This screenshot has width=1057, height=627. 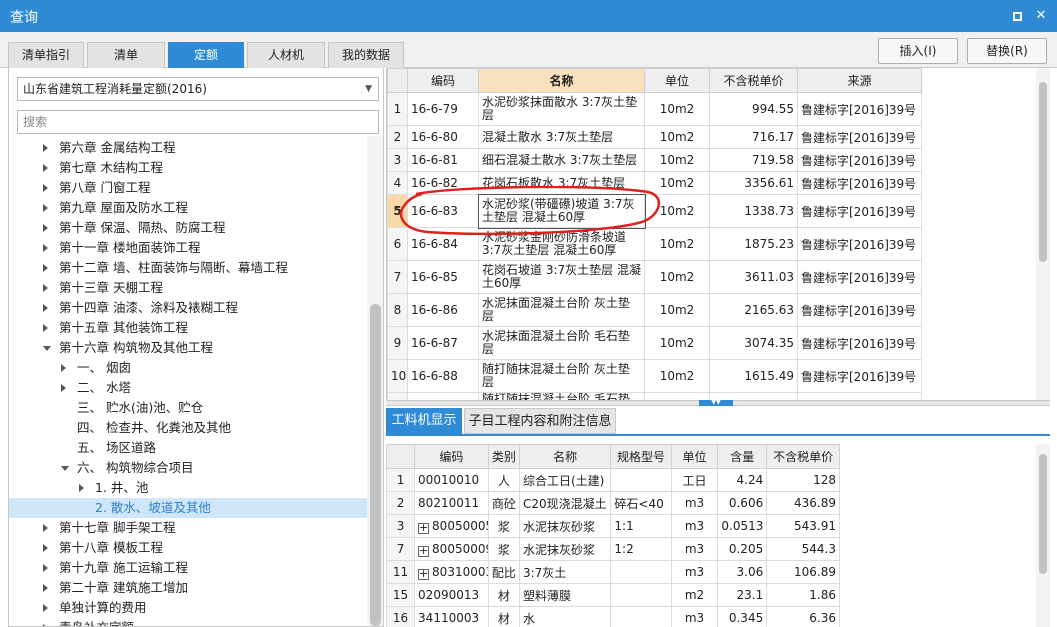 What do you see at coordinates (188, 208) in the screenshot?
I see `tree-node: 第九章 屋面及防水工程` at bounding box center [188, 208].